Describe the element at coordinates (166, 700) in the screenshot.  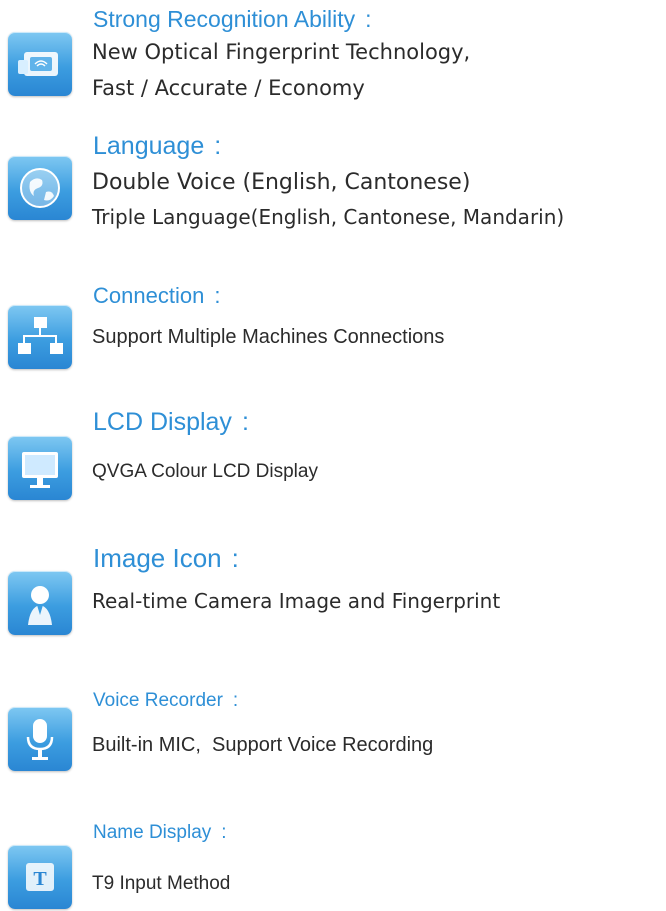
I see `feature-title: Voice Recorder:` at that location.